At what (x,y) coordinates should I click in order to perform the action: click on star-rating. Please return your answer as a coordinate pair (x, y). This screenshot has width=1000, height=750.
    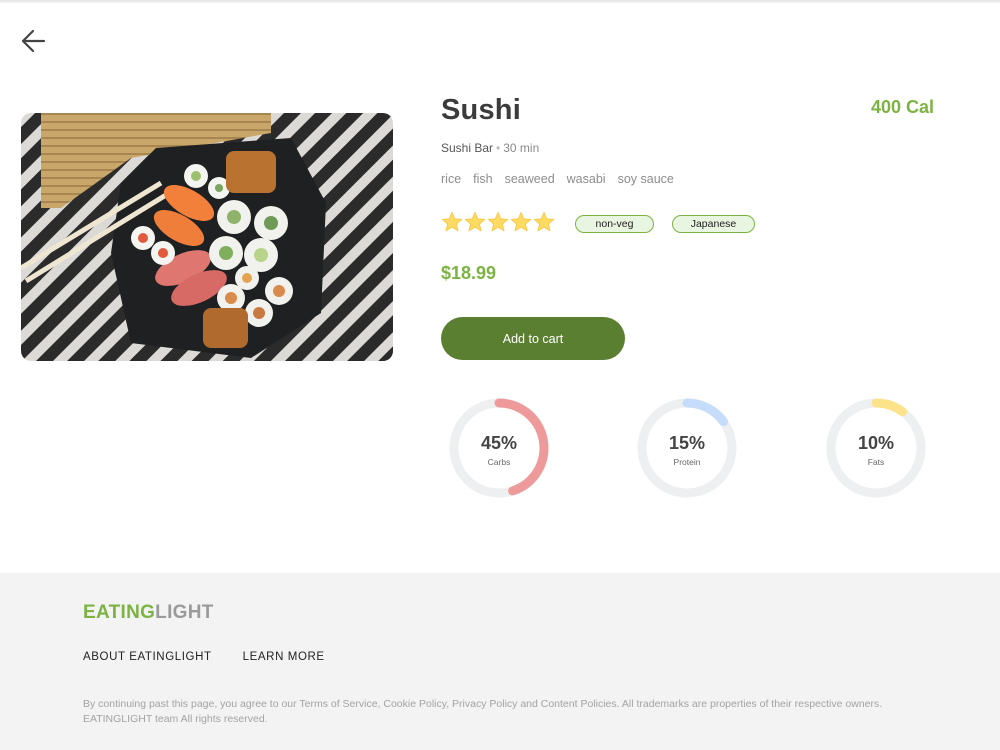
    Looking at the image, I should click on (498, 222).